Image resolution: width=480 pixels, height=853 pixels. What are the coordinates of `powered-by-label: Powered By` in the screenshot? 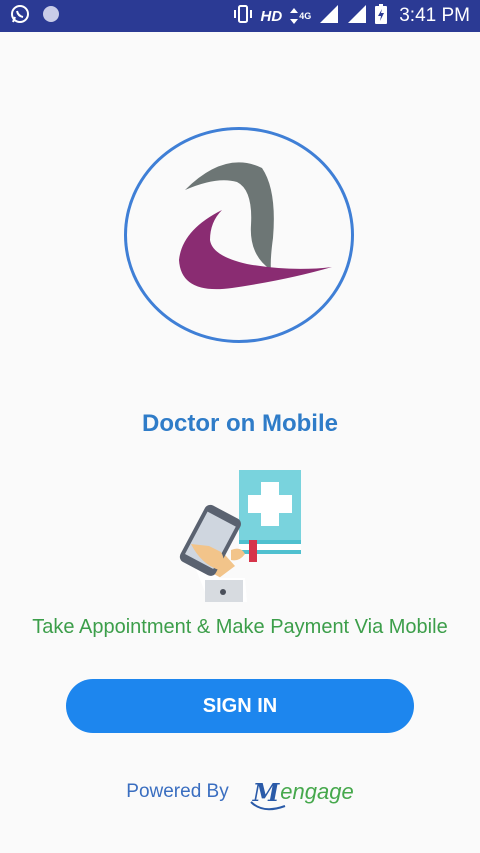 It's located at (177, 791).